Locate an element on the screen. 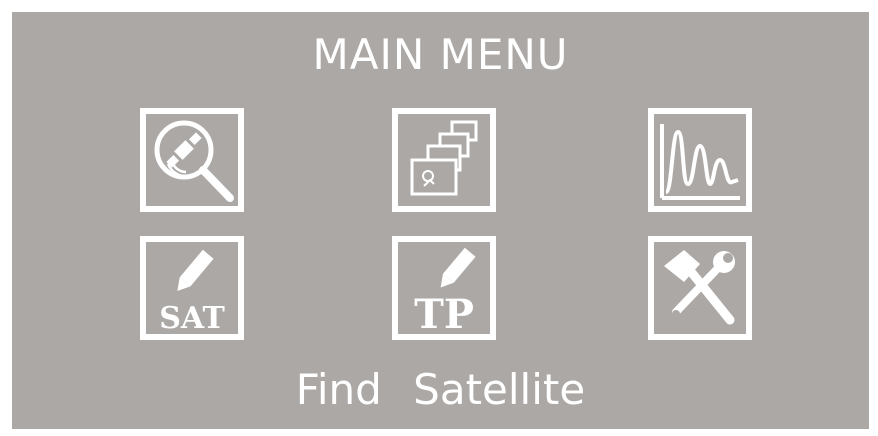  tools-button is located at coordinates (700, 288).